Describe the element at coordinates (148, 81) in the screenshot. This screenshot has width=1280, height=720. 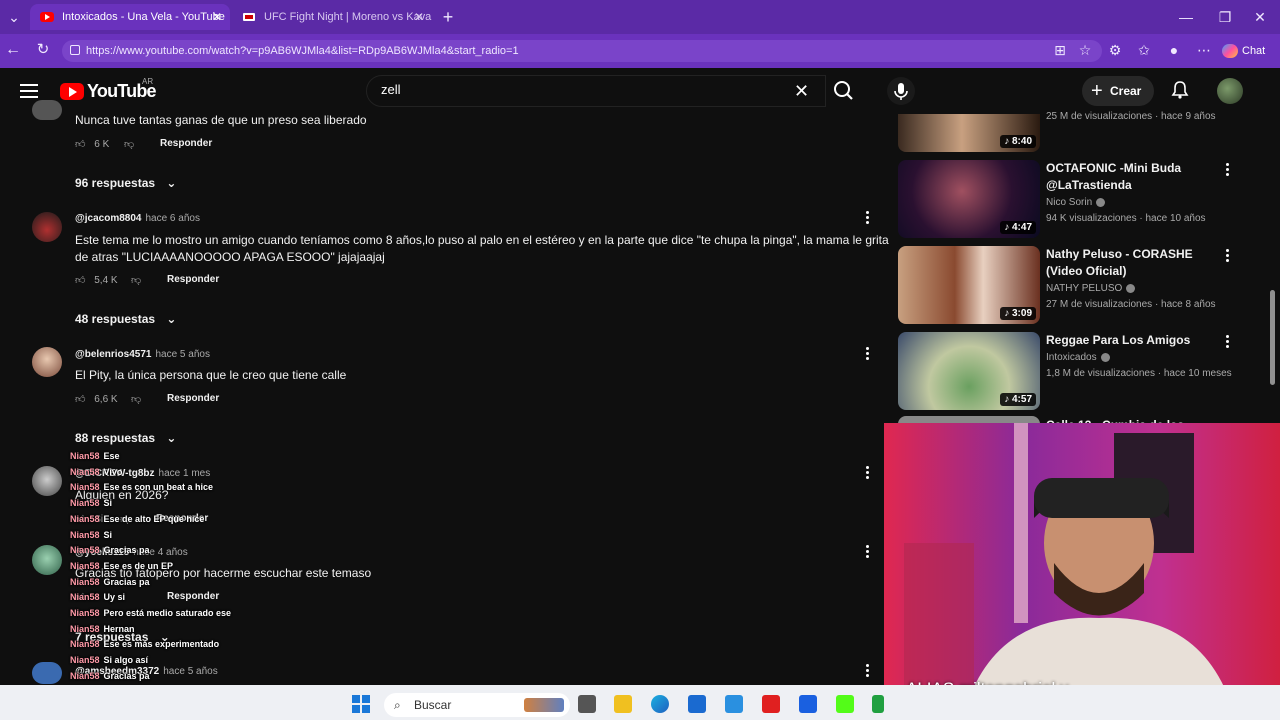
I see `country-code: AR` at that location.